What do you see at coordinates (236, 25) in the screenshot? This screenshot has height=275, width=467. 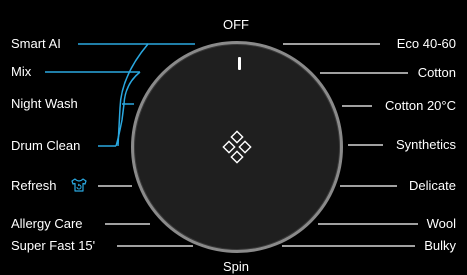 I see `program-off: OFF` at bounding box center [236, 25].